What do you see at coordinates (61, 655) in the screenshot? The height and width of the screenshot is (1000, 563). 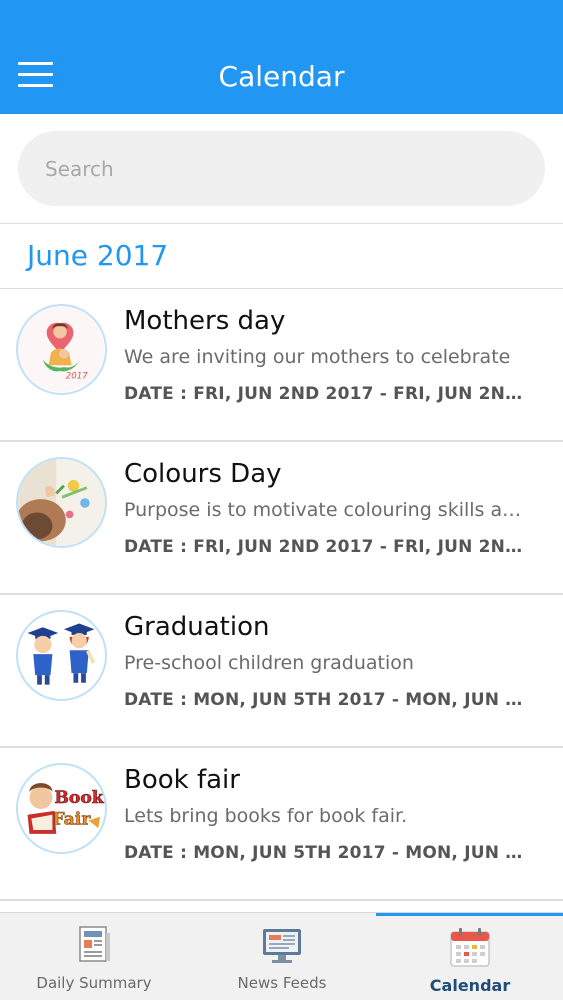 I see `graduation-image` at bounding box center [61, 655].